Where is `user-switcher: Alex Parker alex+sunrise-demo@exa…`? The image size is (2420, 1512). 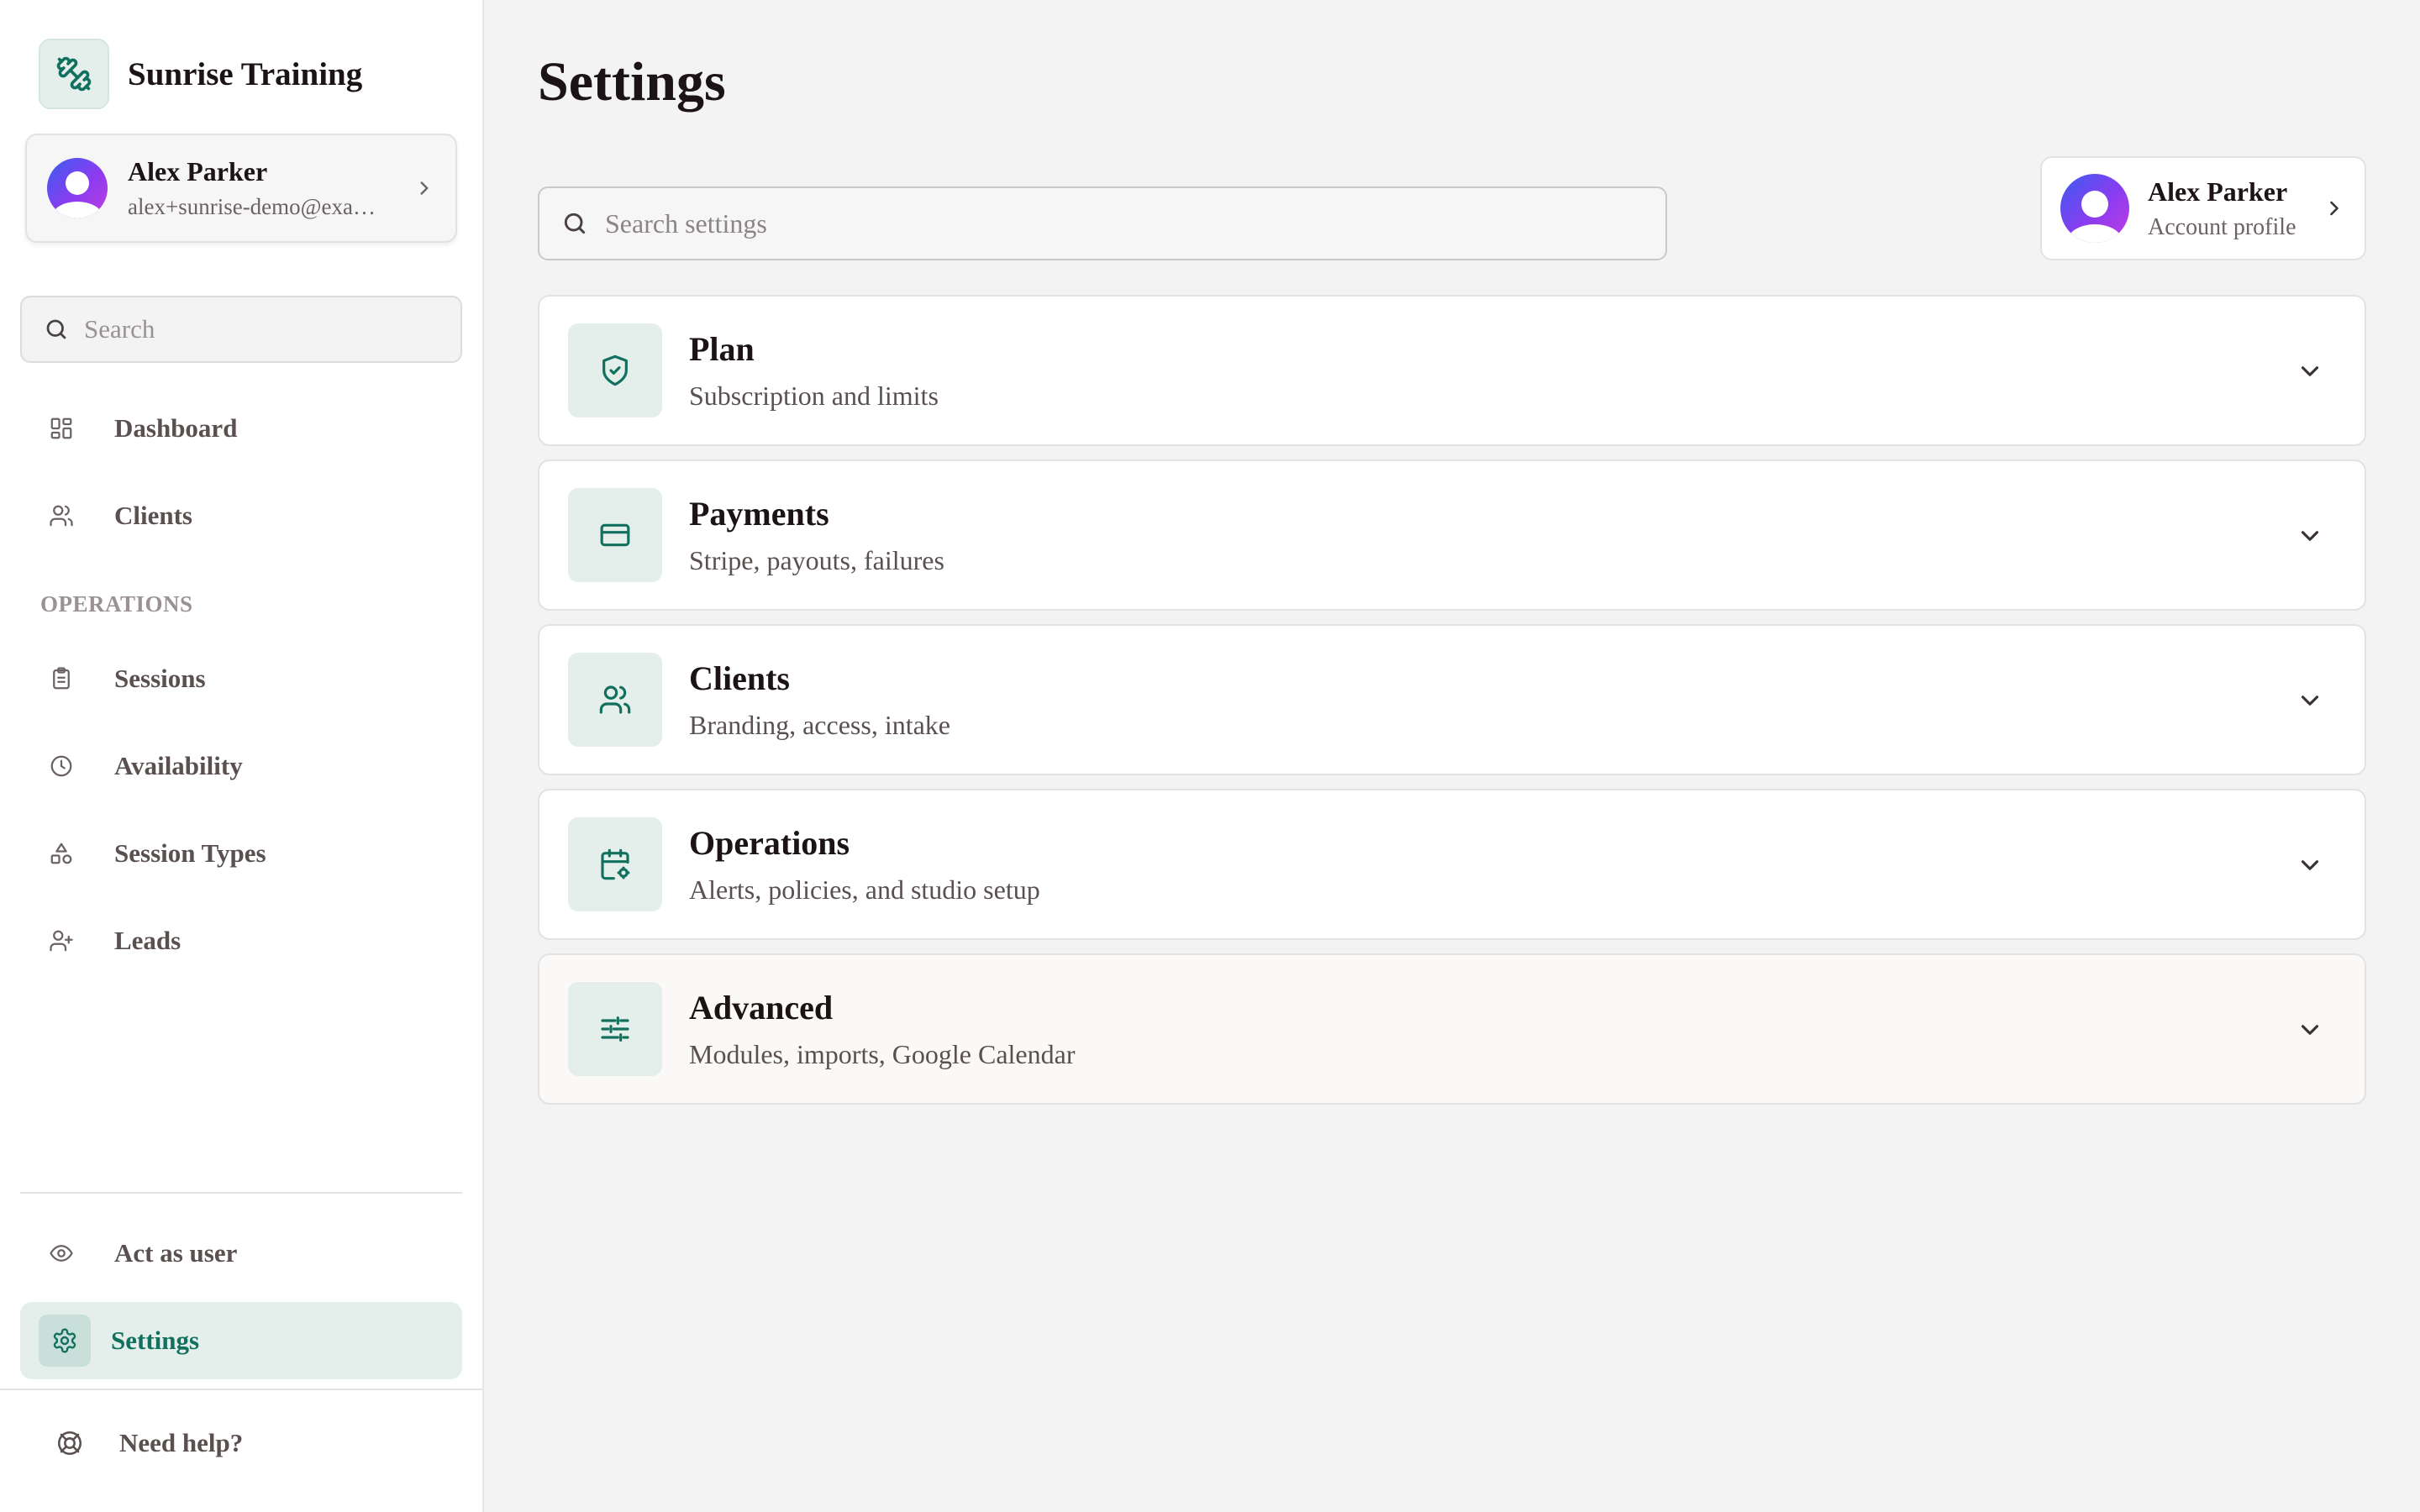
user-switcher: Alex Parker alex+sunrise-demo@exa… is located at coordinates (241, 188).